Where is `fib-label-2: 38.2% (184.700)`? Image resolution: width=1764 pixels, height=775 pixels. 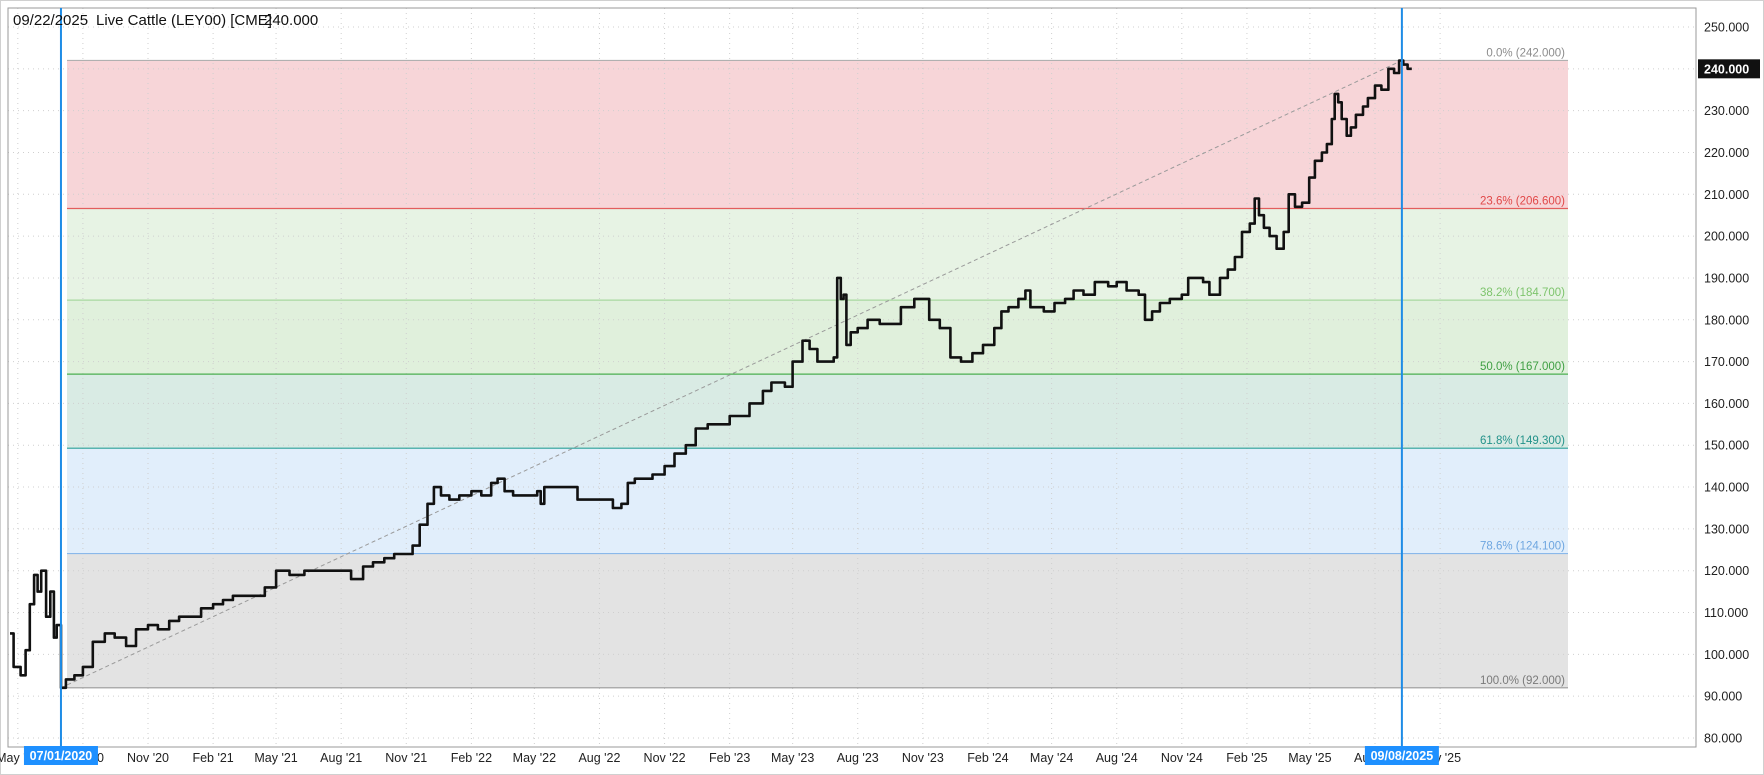 fib-label-2: 38.2% (184.700) is located at coordinates (1522, 293).